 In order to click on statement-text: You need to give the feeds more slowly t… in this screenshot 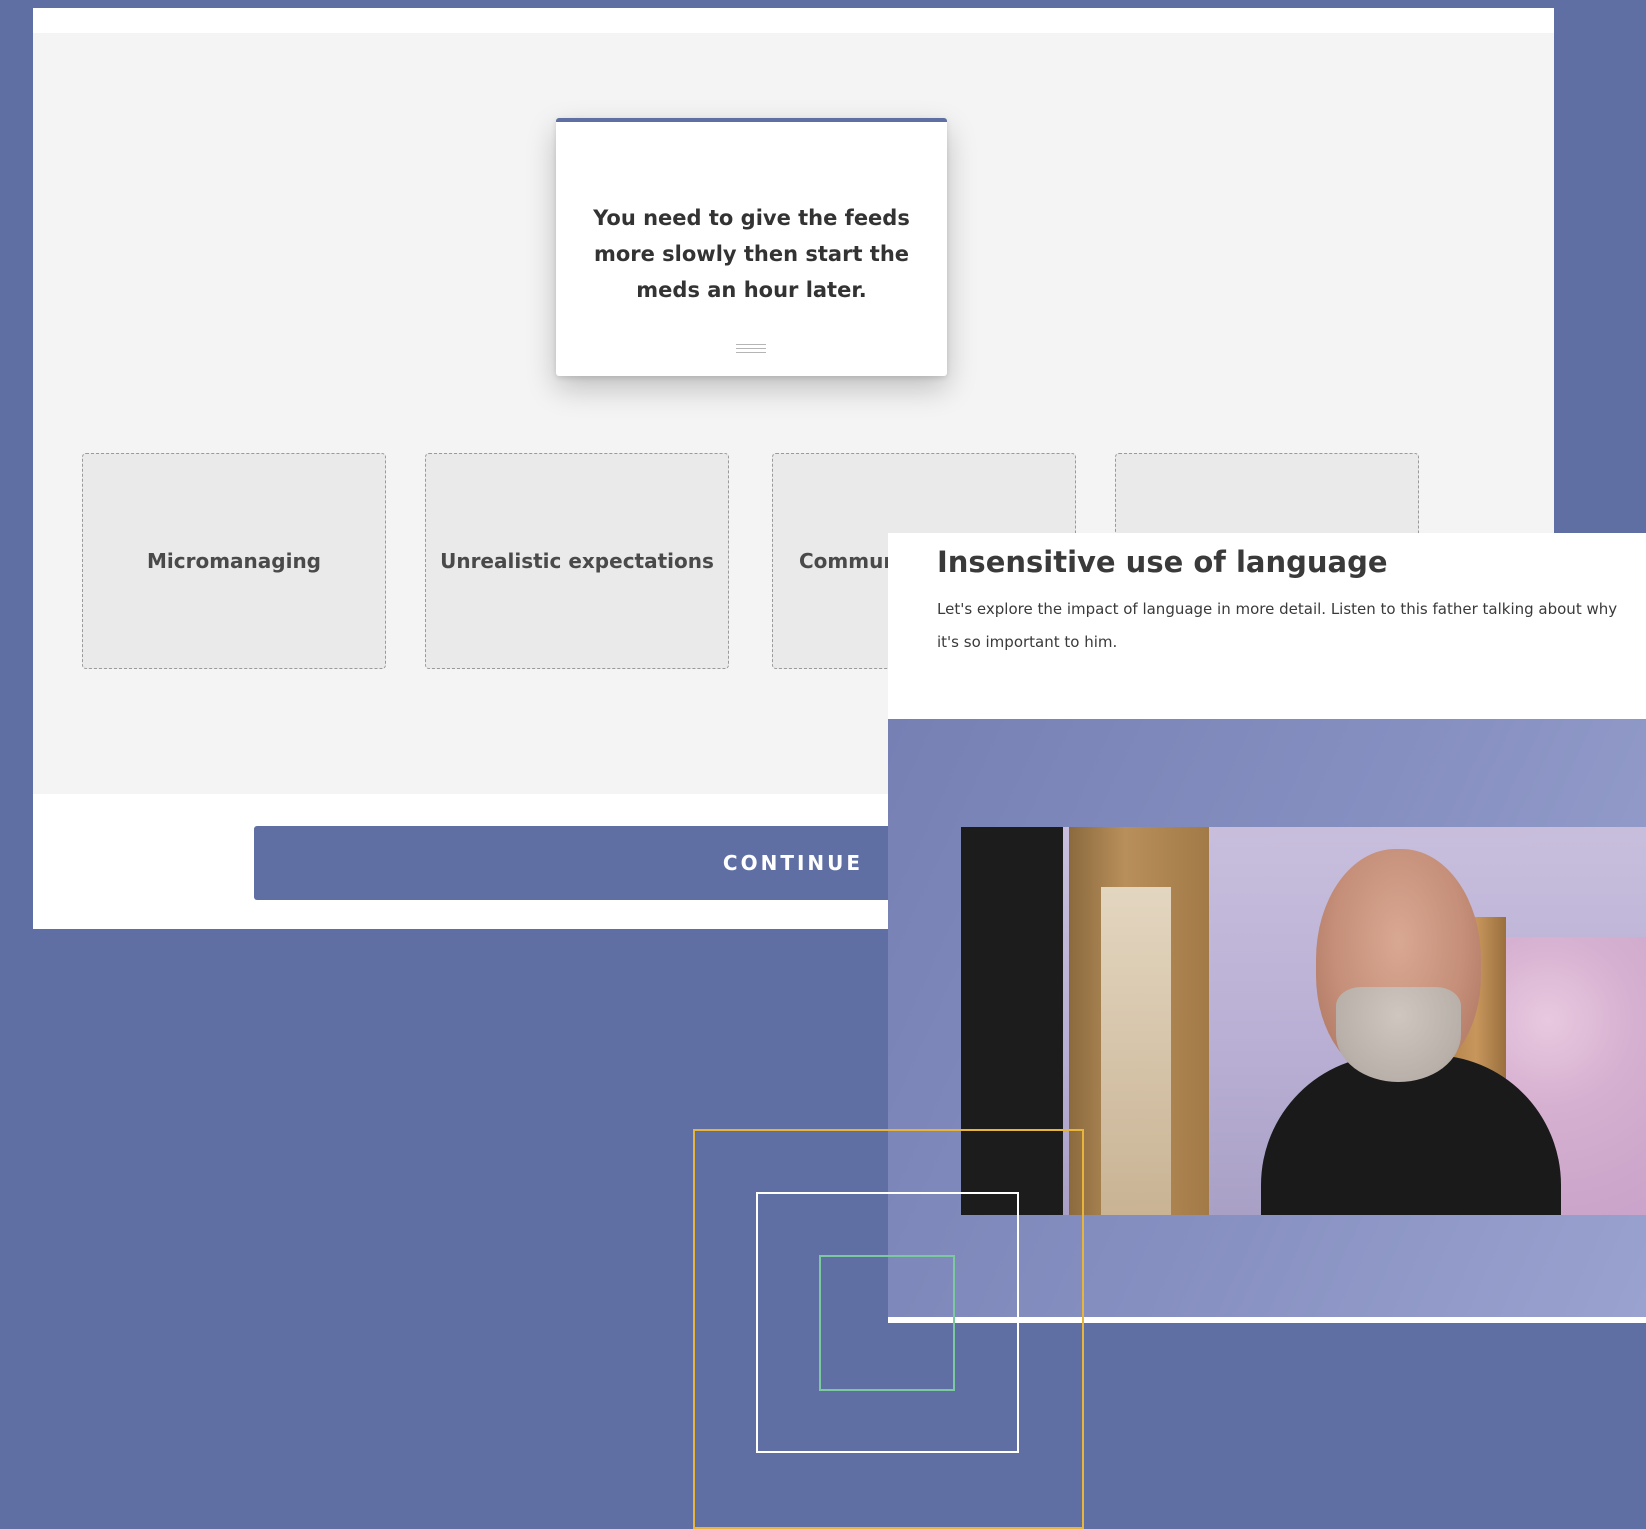, I will do `click(751, 254)`.